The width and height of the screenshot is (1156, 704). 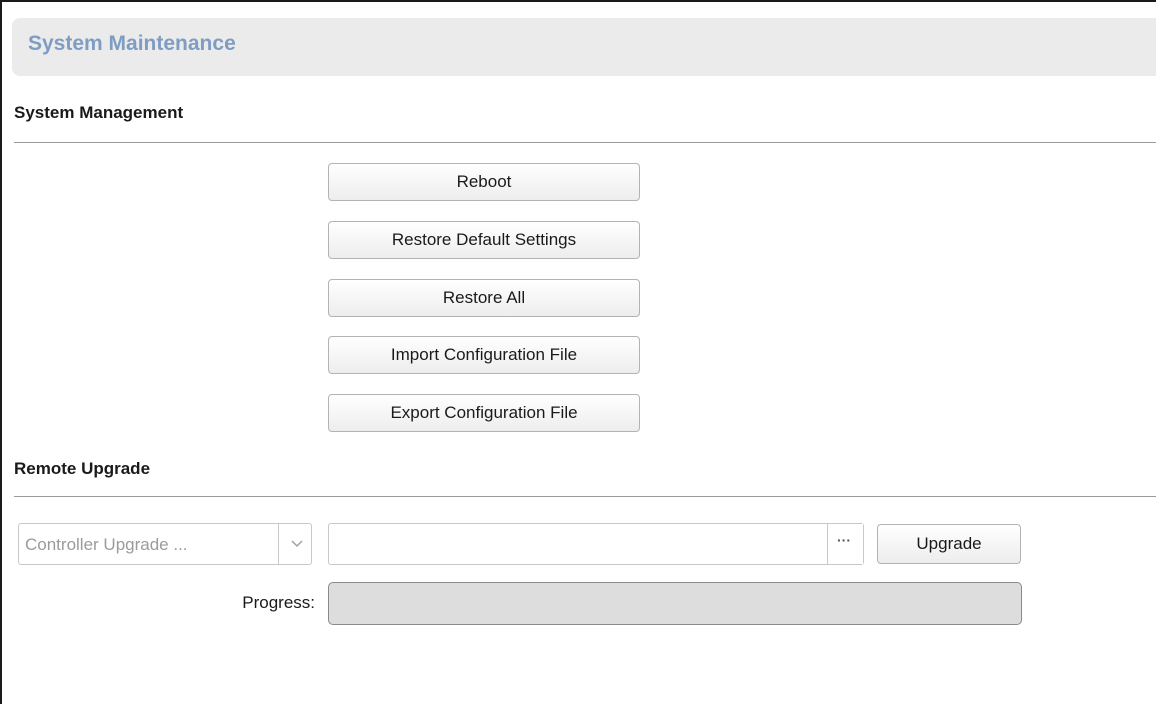 What do you see at coordinates (132, 43) in the screenshot?
I see `page-title: System Maintenance` at bounding box center [132, 43].